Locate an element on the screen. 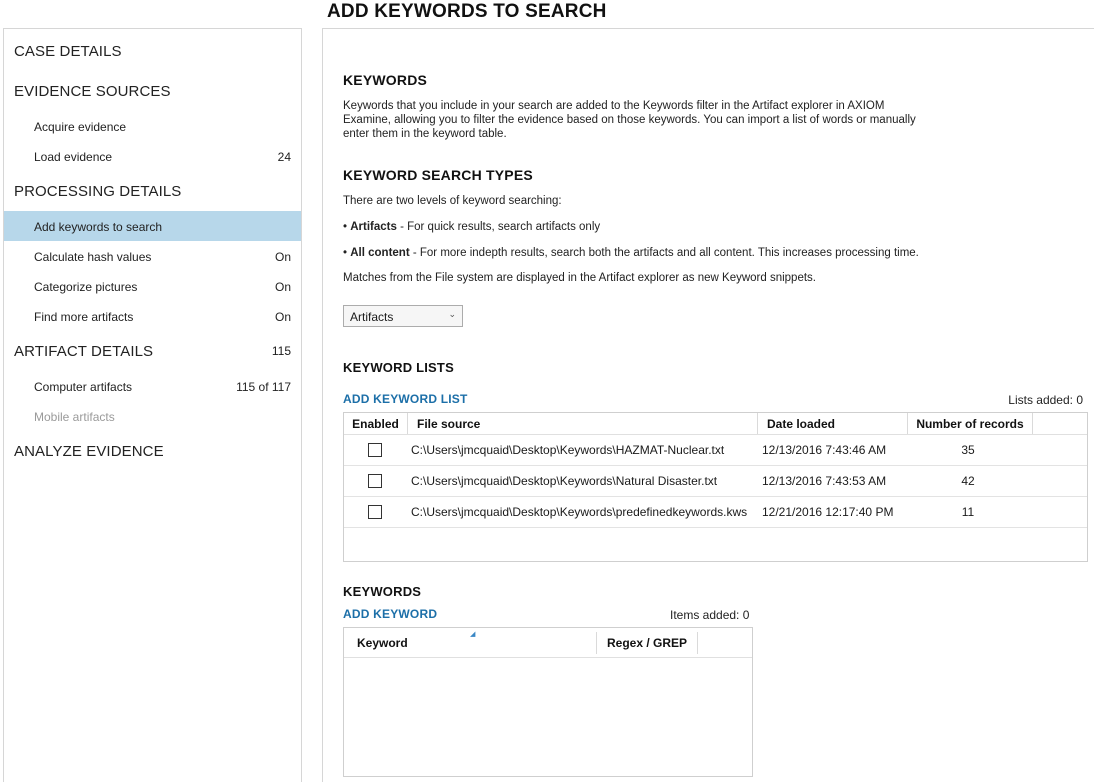 The width and height of the screenshot is (1094, 782). search-type-dropdown: Artifacts ⌄ is located at coordinates (403, 316).